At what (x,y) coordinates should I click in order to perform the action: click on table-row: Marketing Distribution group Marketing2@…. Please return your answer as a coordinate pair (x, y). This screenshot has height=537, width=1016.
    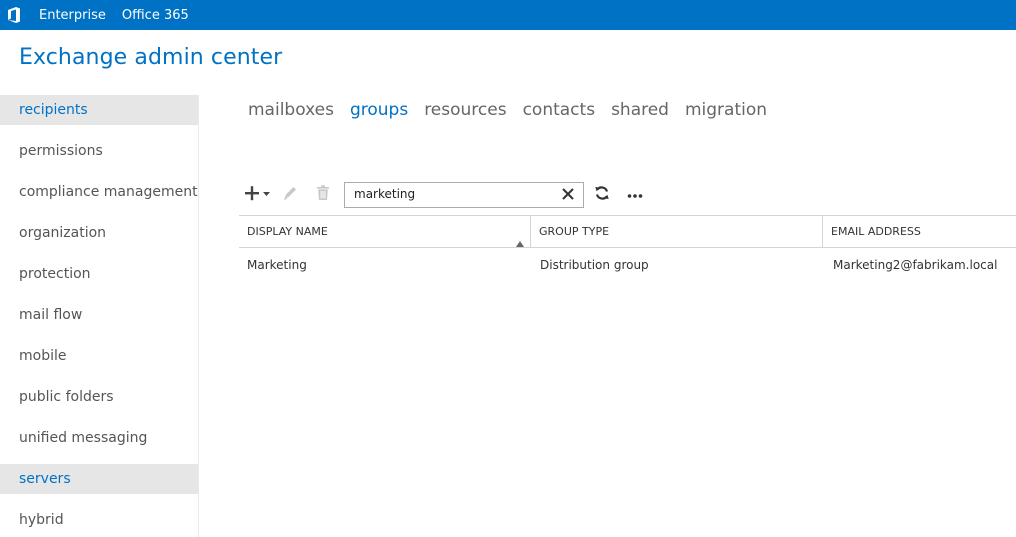
    Looking at the image, I should click on (627, 265).